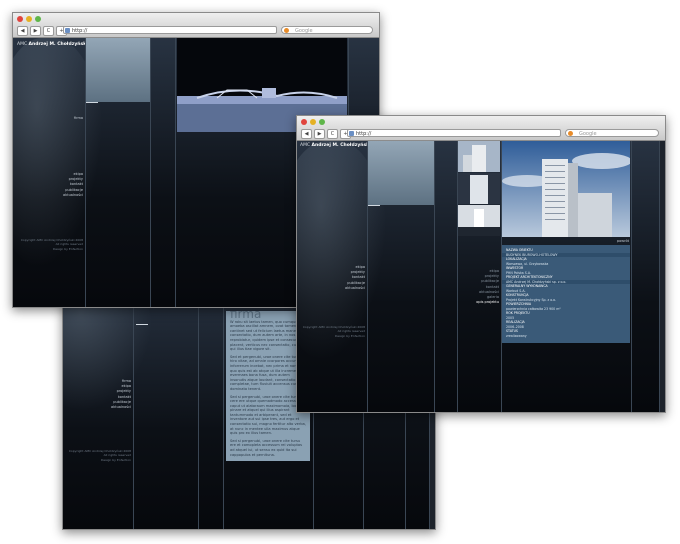 This screenshot has height=544, width=680. Describe the element at coordinates (246, 316) in the screenshot. I see `page-title: firma` at that location.